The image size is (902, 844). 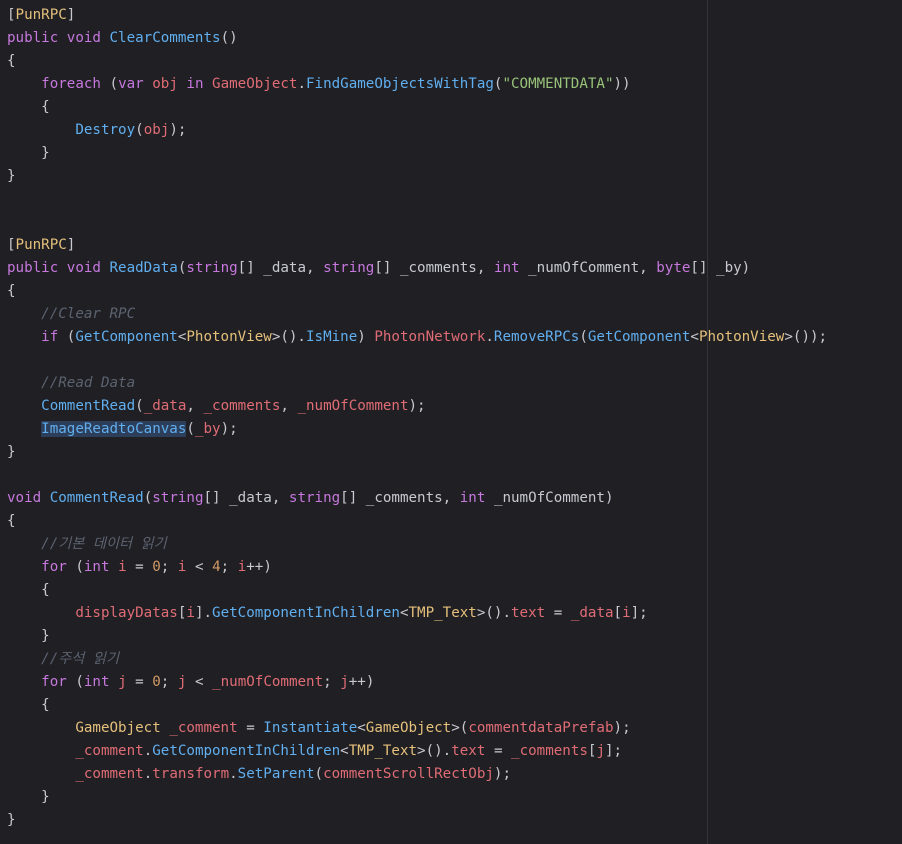 What do you see at coordinates (190, 682) in the screenshot?
I see `code-line: for (int j = 0; j < _numOfComment; j++)` at bounding box center [190, 682].